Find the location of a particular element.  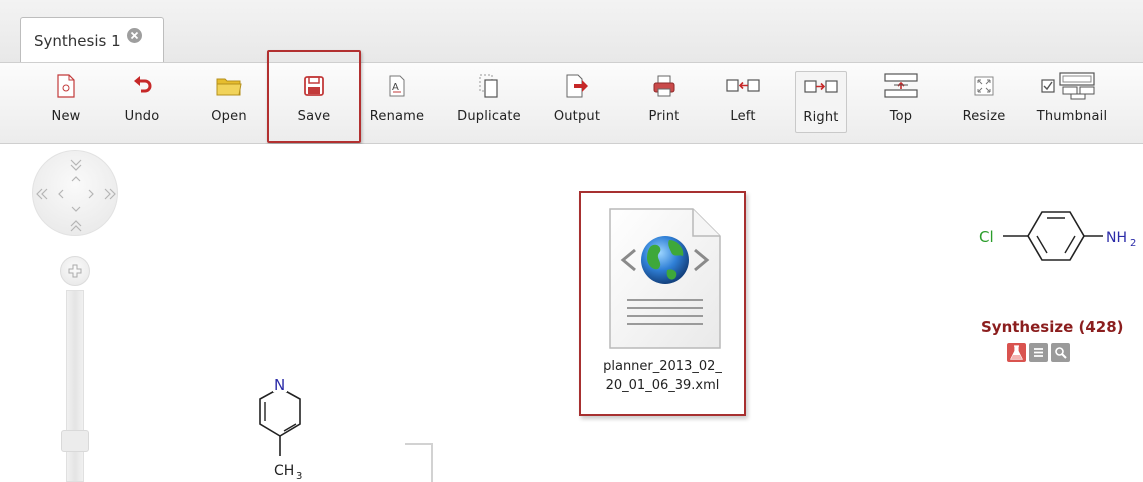

methyl-label: CH is located at coordinates (284, 471).